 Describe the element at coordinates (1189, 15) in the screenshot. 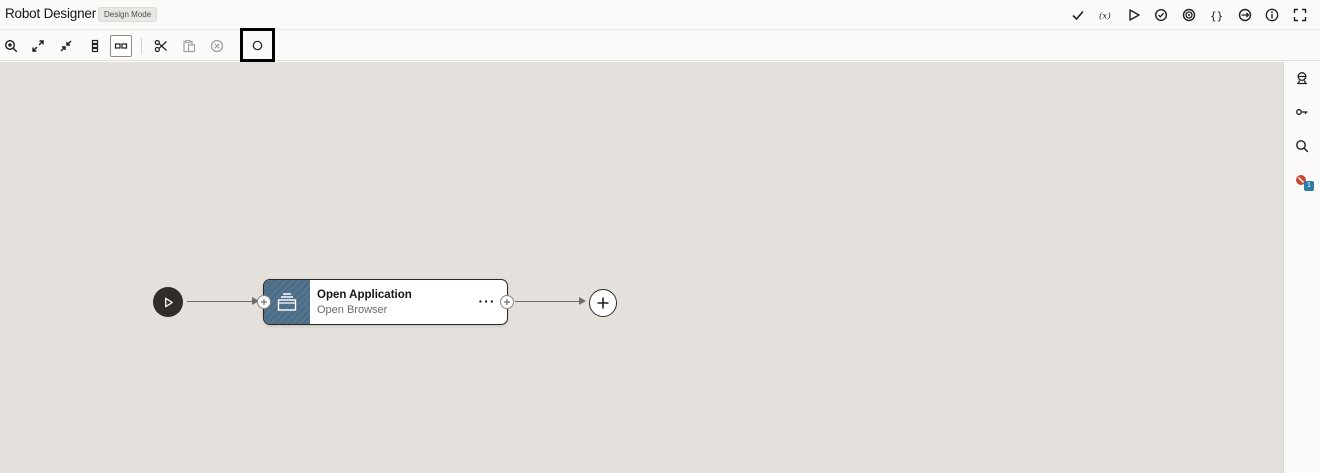

I see `target-icon` at that location.